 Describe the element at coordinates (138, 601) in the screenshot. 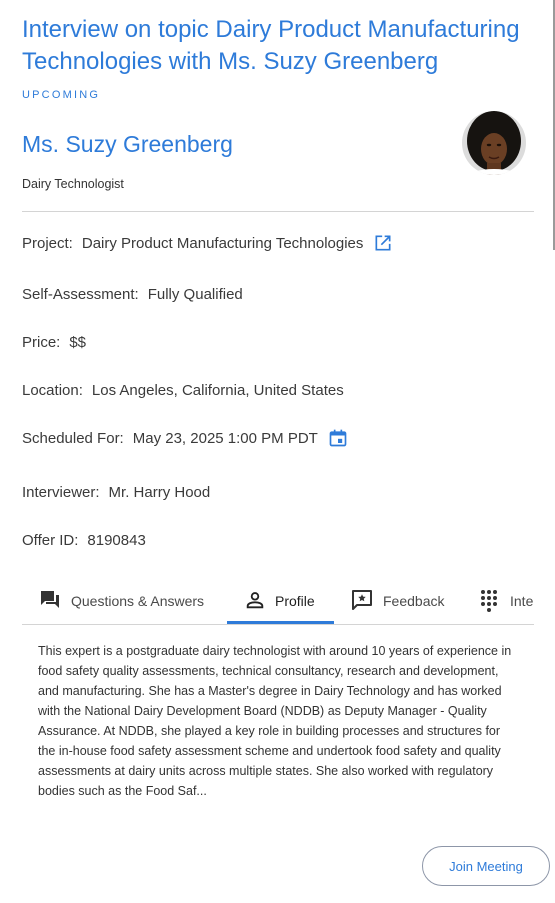

I see `tab-questions-answers-label: Questions & Answers` at that location.